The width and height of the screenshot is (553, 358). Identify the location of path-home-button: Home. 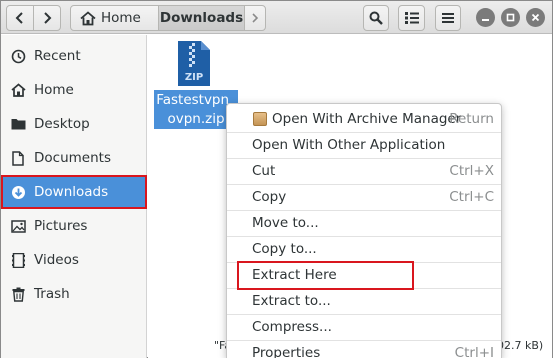
(114, 18).